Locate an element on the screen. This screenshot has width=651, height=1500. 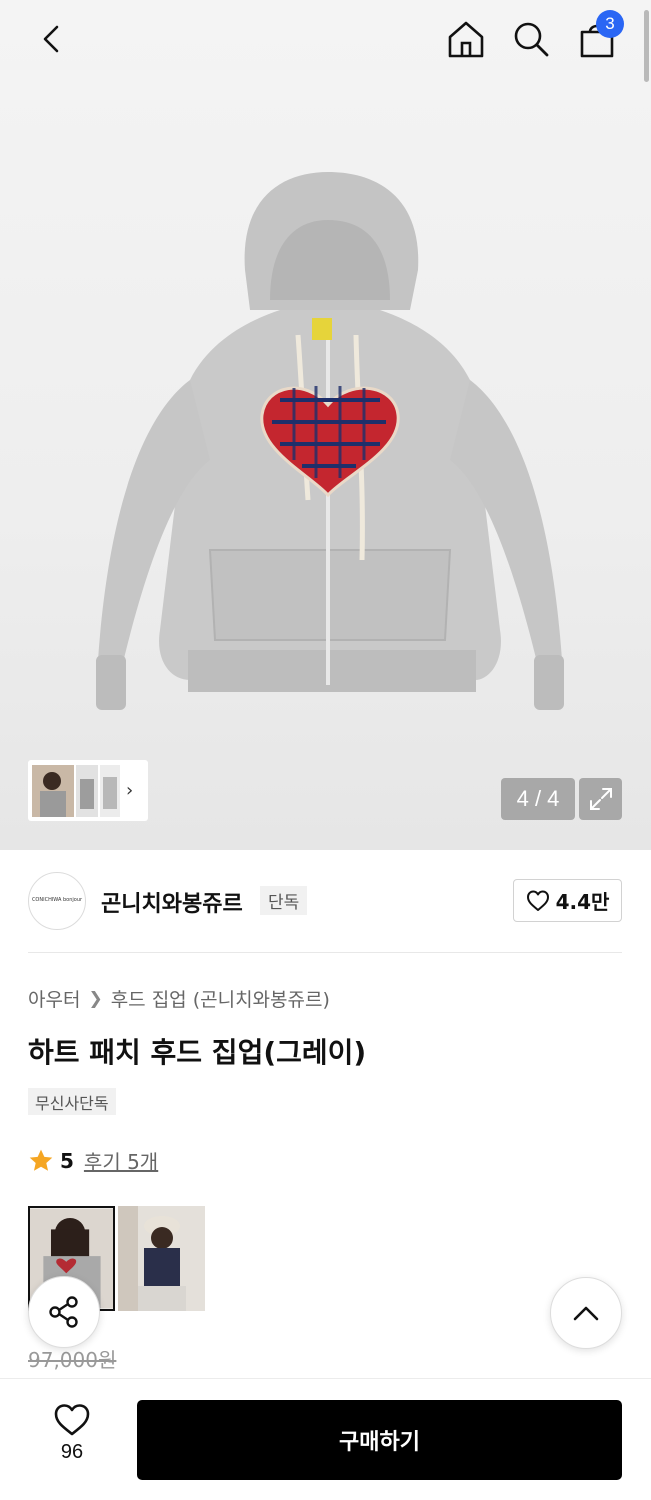
back-button is located at coordinates (51, 39).